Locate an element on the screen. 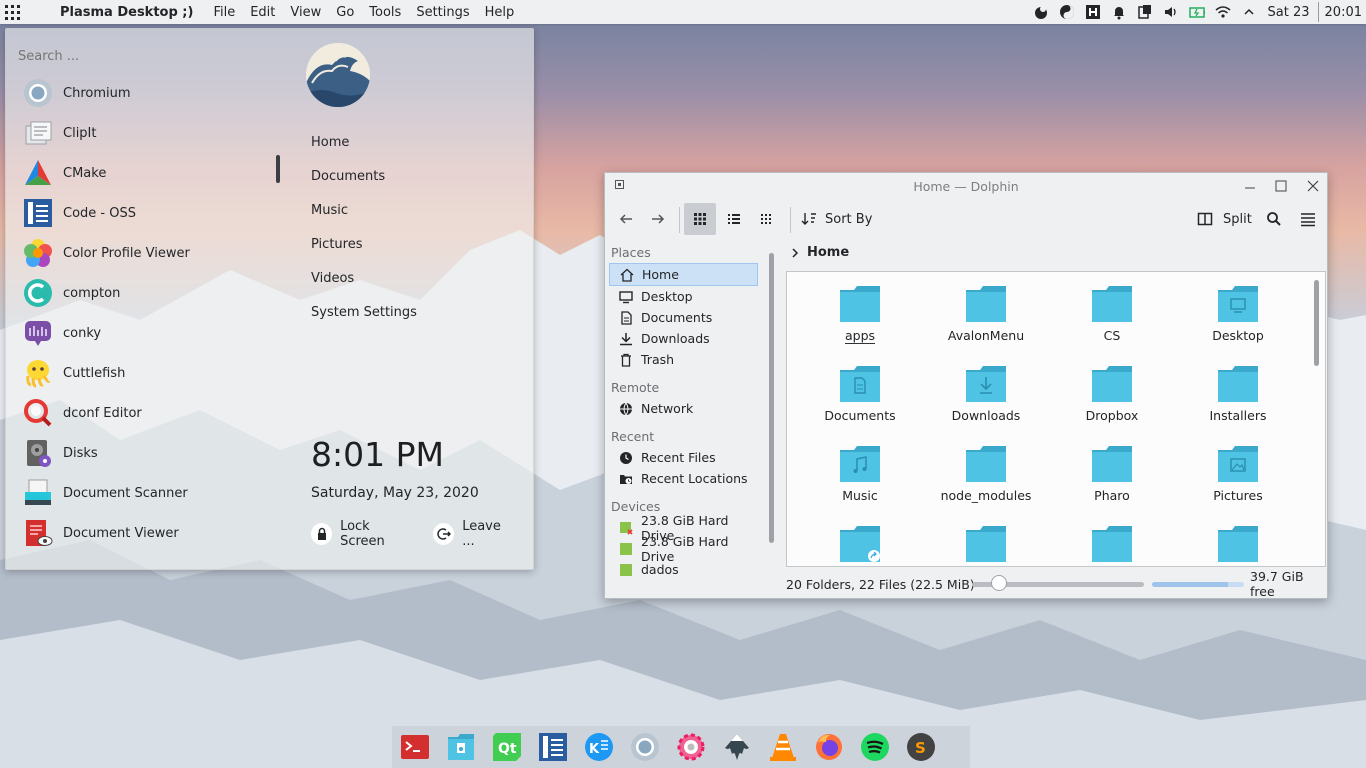 Image resolution: width=1366 pixels, height=768 pixels. dock-firefox is located at coordinates (829, 747).